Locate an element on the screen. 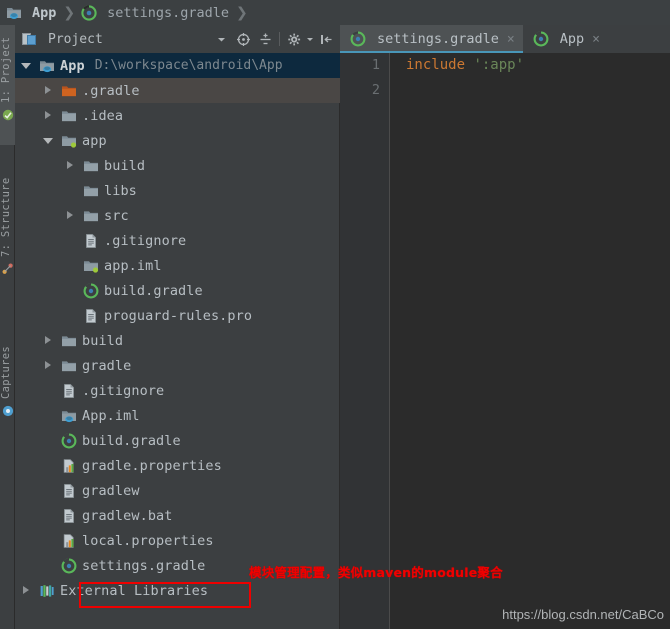 The image size is (670, 629). tree-row-label: External Libraries is located at coordinates (134, 590).